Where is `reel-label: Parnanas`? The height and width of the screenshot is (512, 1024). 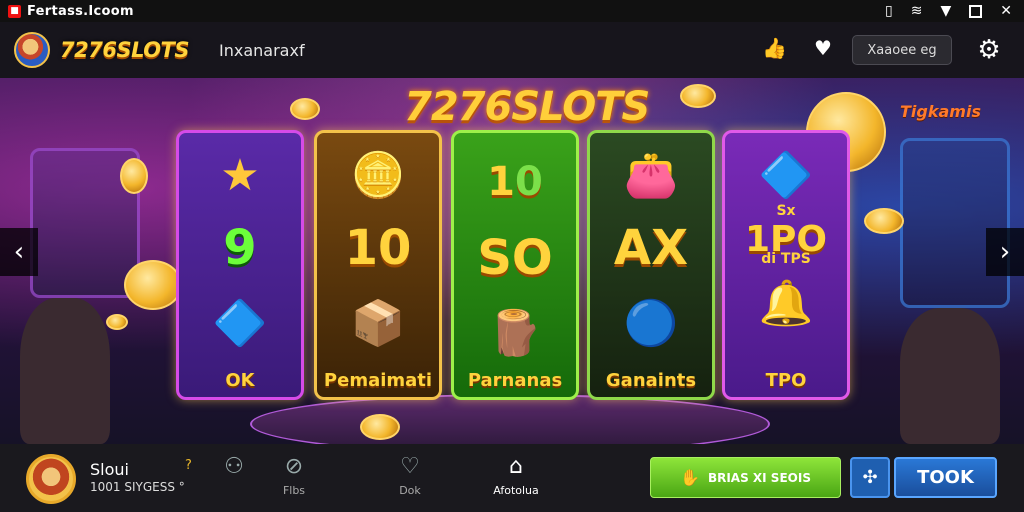
reel-label: Parnanas is located at coordinates (515, 380).